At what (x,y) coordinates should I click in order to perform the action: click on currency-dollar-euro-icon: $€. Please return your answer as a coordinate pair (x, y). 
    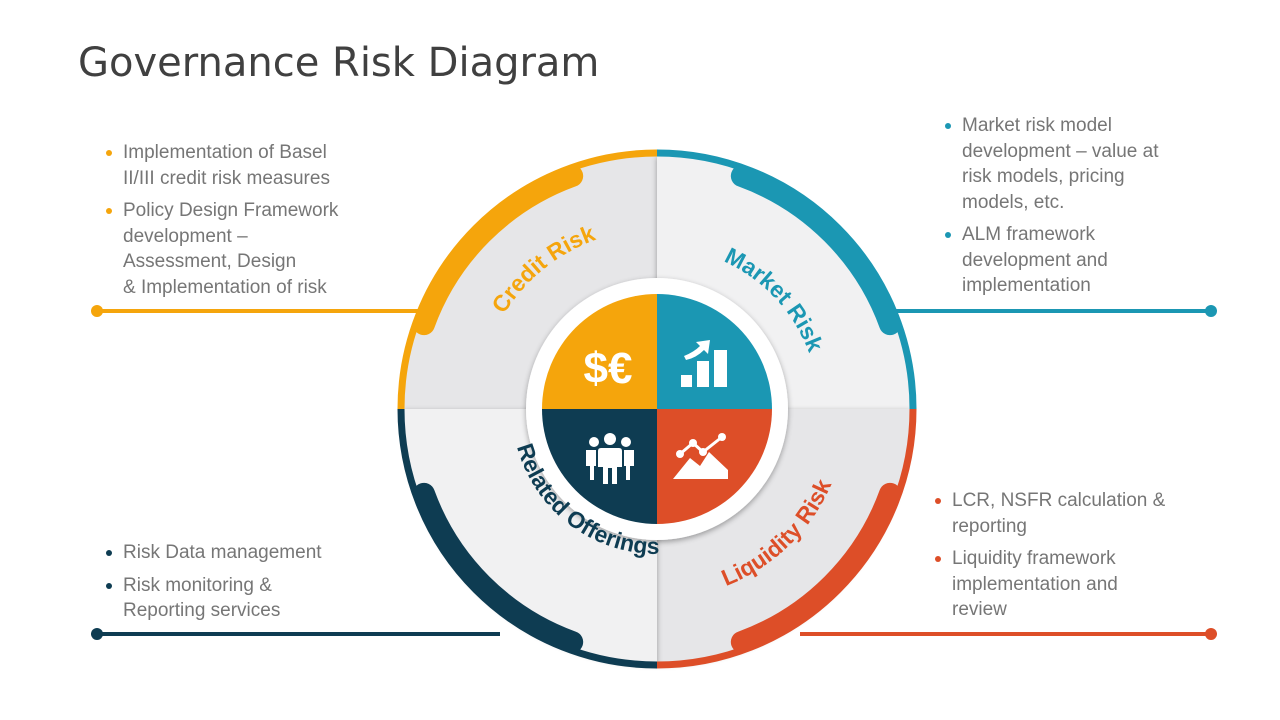
    Looking at the image, I should click on (608, 368).